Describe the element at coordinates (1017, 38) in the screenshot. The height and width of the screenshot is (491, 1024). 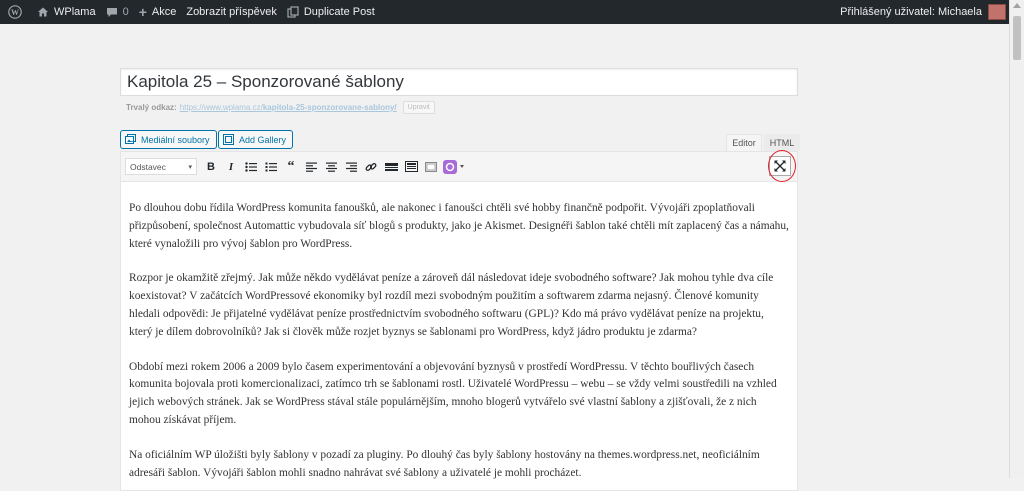
I see `scrollbar-thumb` at that location.